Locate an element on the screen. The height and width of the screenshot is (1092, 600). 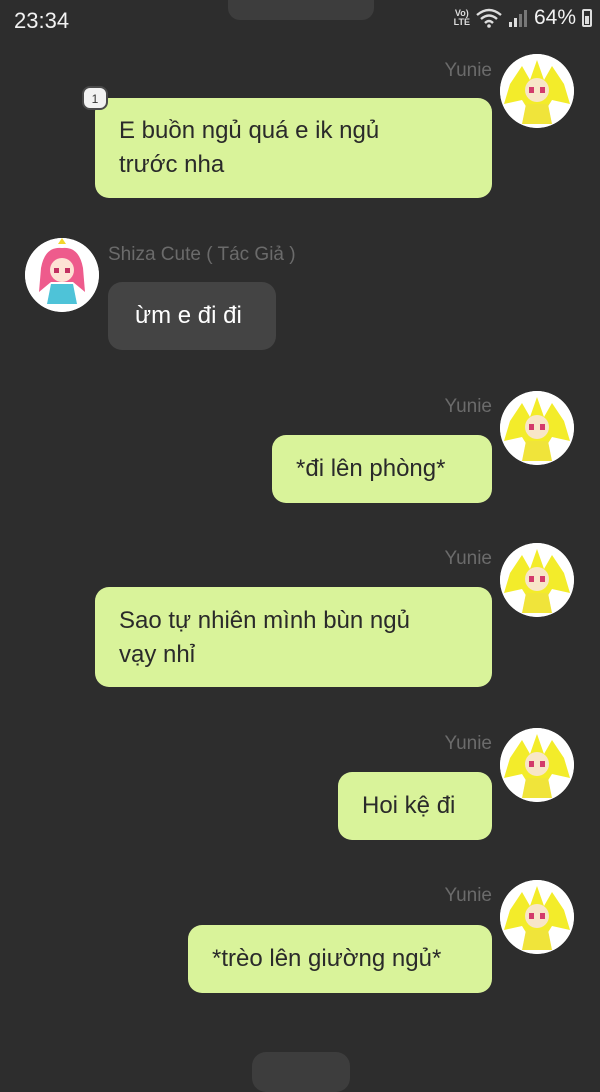
bottom-scroll-pill is located at coordinates (301, 1072).